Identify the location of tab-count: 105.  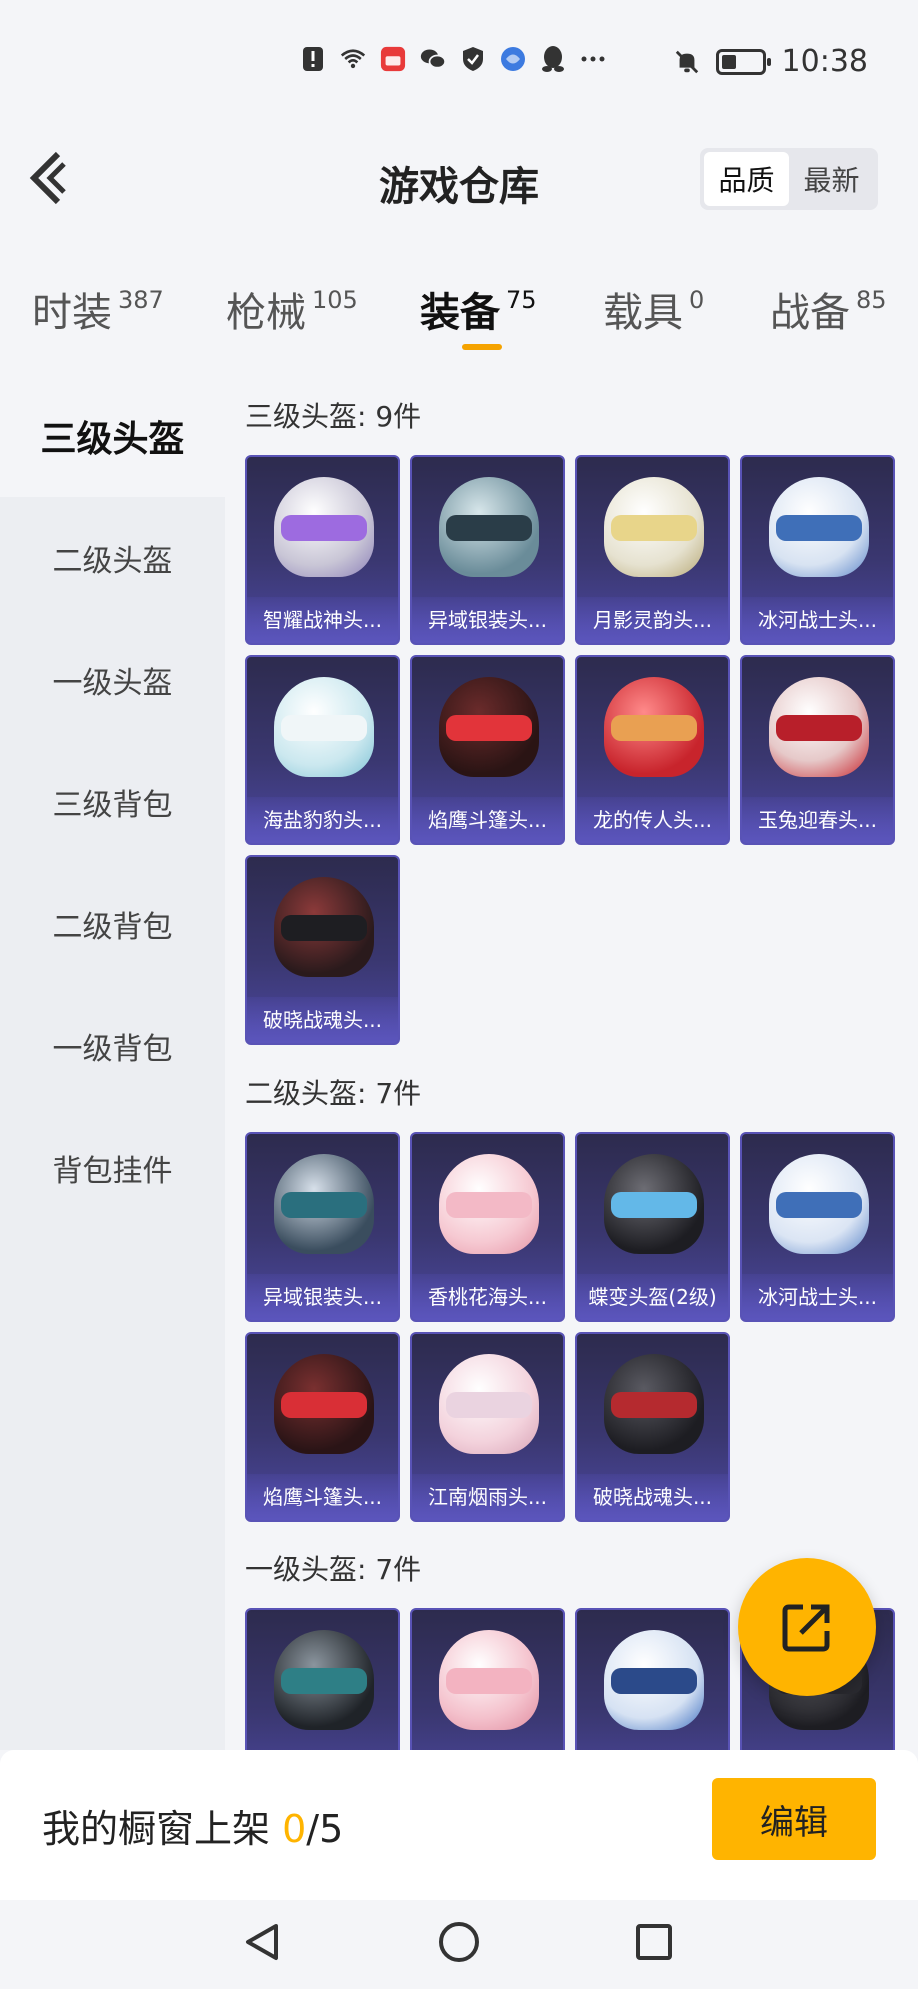
(335, 300).